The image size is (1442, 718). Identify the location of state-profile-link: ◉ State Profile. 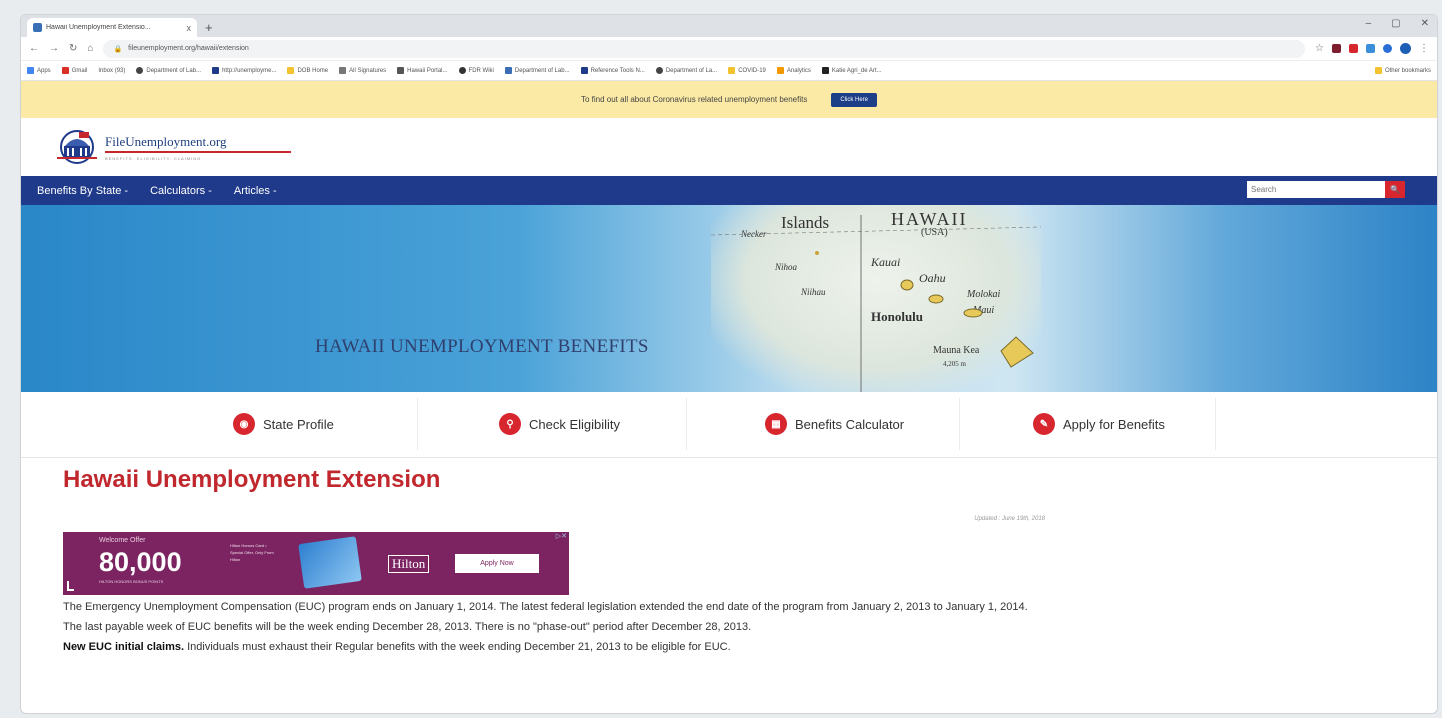
(283, 424).